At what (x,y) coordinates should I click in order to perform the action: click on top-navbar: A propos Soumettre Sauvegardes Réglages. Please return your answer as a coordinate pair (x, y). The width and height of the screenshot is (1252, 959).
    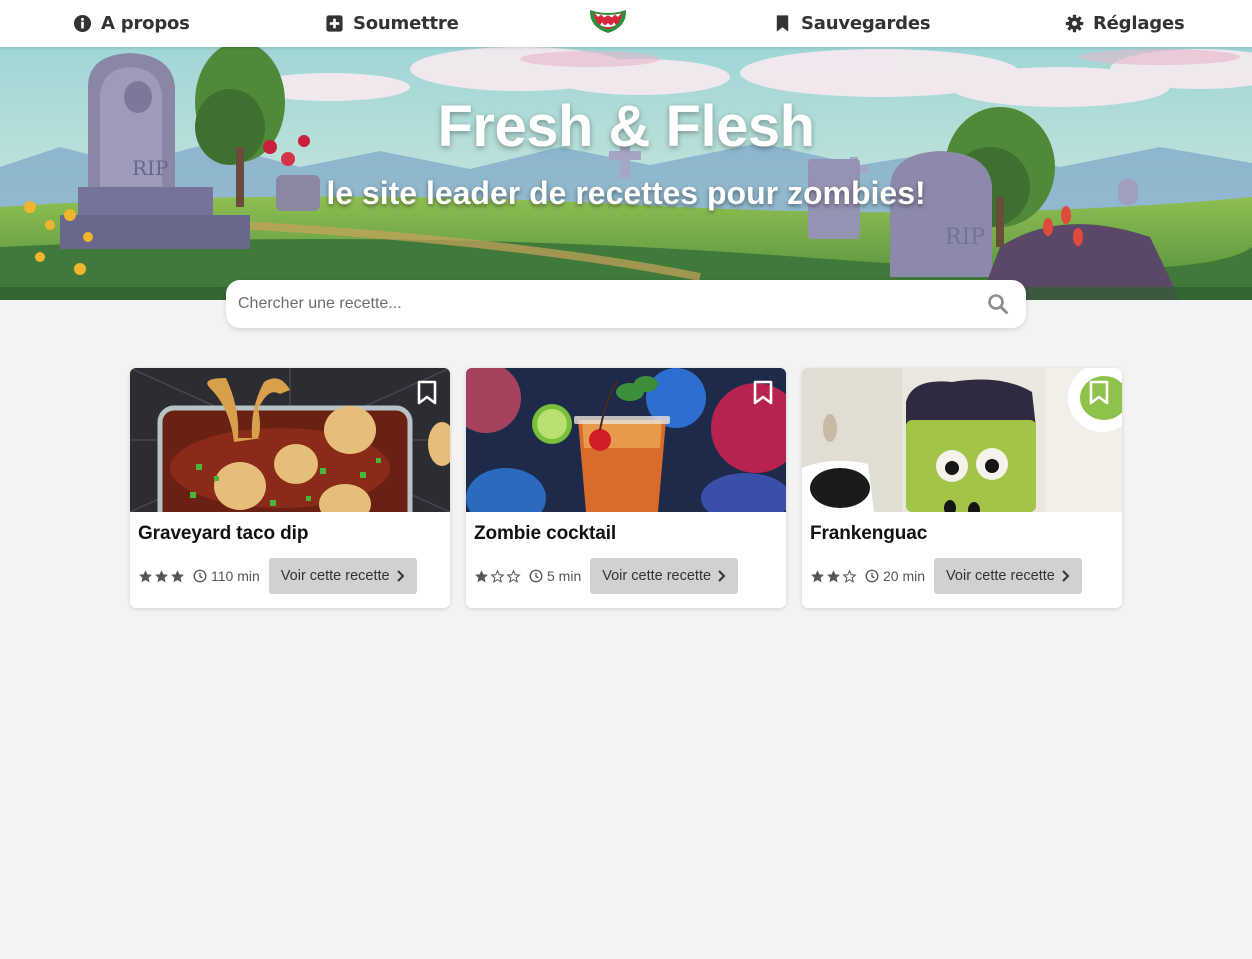
    Looking at the image, I should click on (626, 23).